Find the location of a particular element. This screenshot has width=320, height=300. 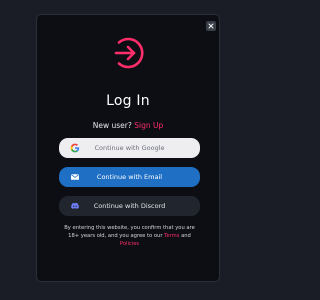

continue-with-email-button: Continue with Email is located at coordinates (129, 177).